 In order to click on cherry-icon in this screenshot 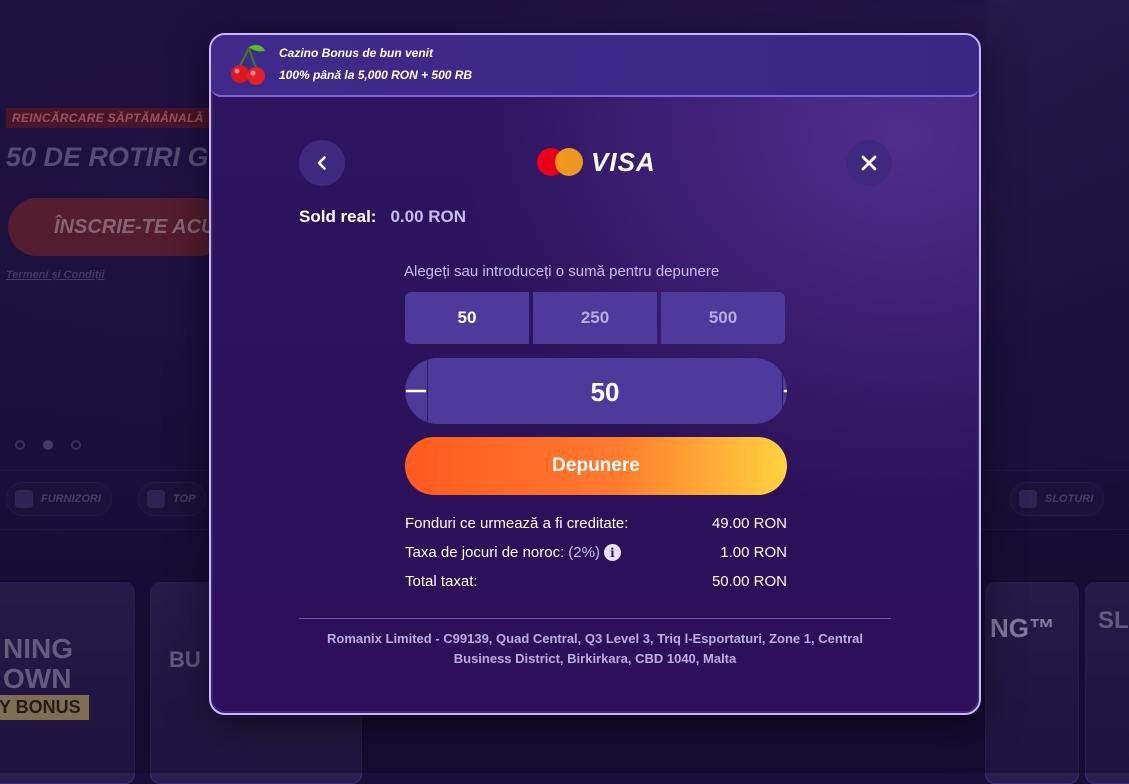, I will do `click(248, 64)`.